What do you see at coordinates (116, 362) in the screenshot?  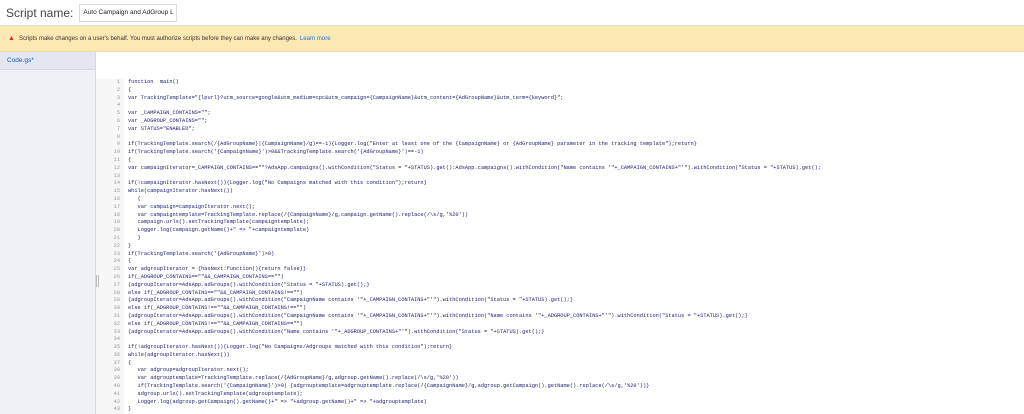 I see `line-number: 37` at bounding box center [116, 362].